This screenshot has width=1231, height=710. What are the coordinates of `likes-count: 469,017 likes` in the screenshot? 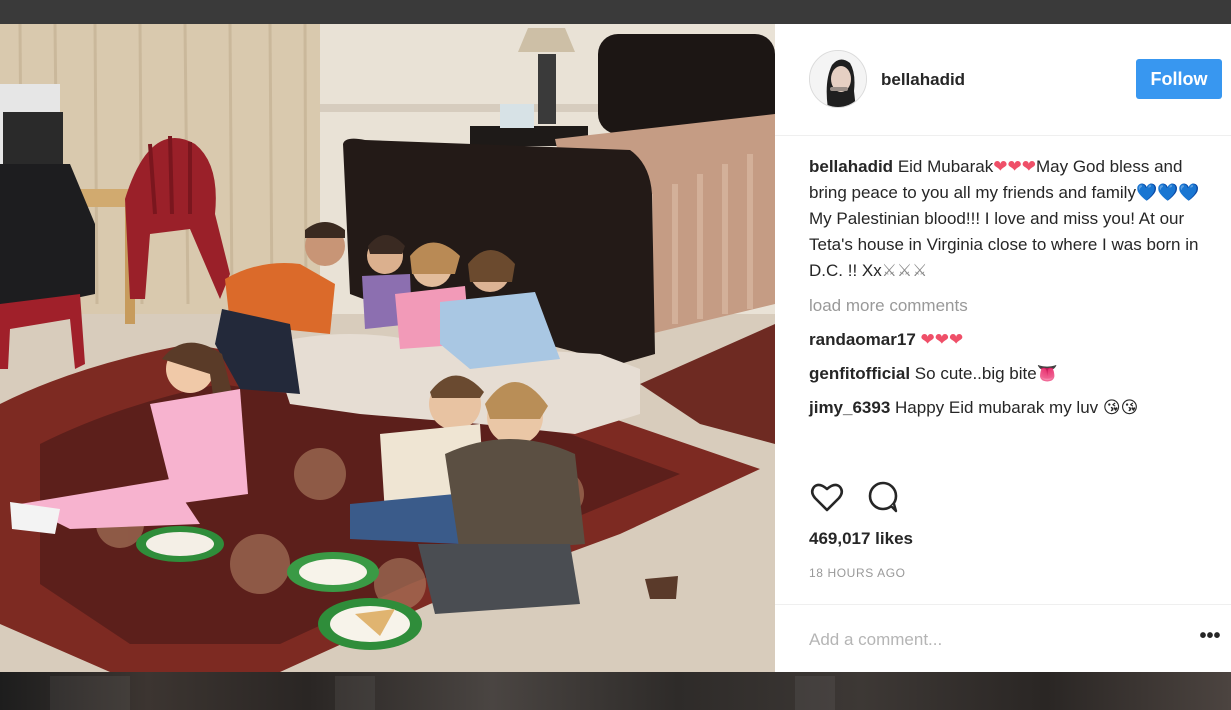 It's located at (861, 539).